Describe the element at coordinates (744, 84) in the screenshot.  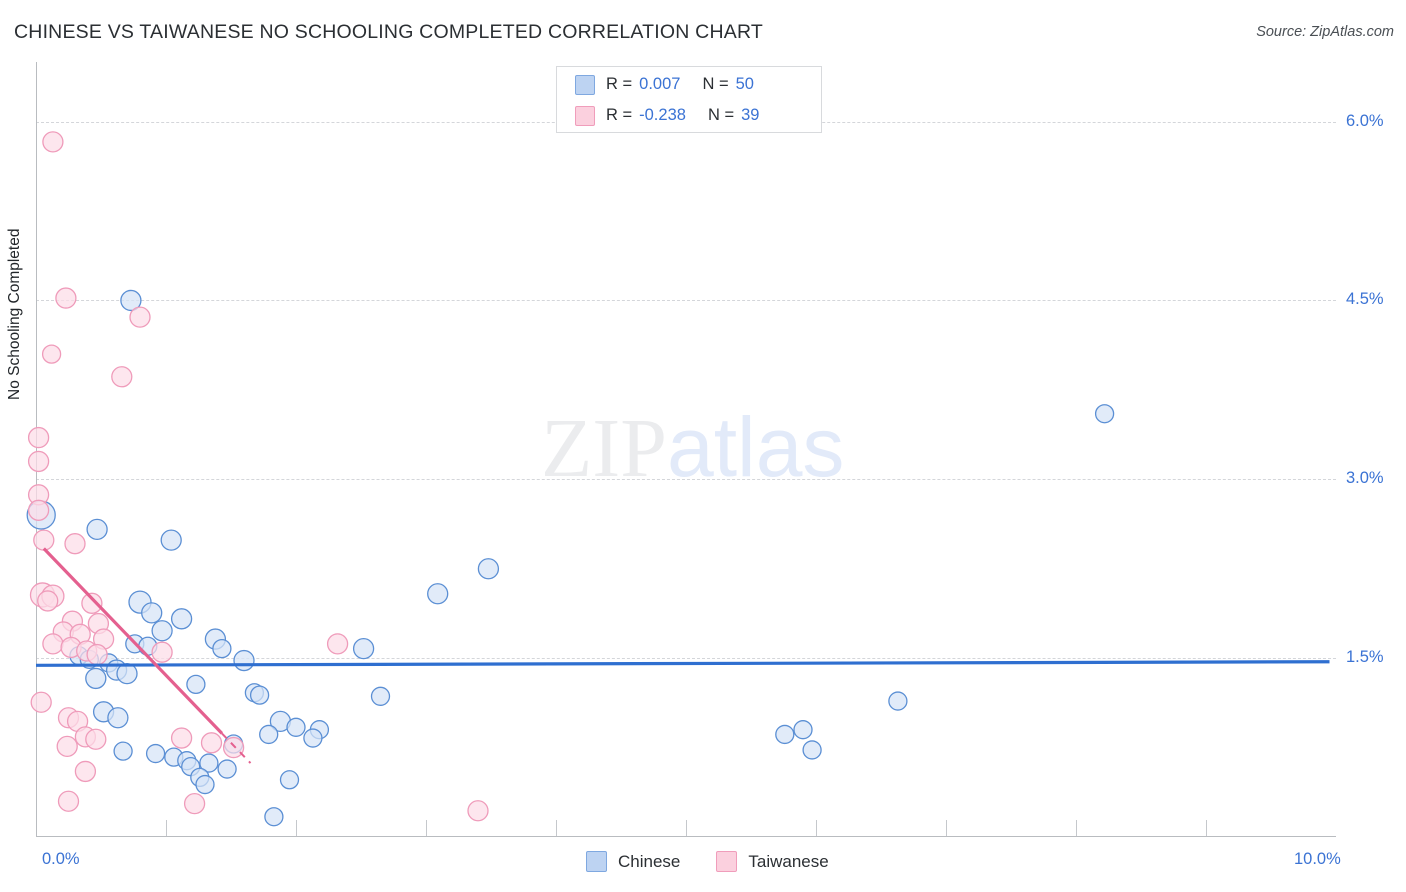
I see `n-value-chinese: 50` at that location.